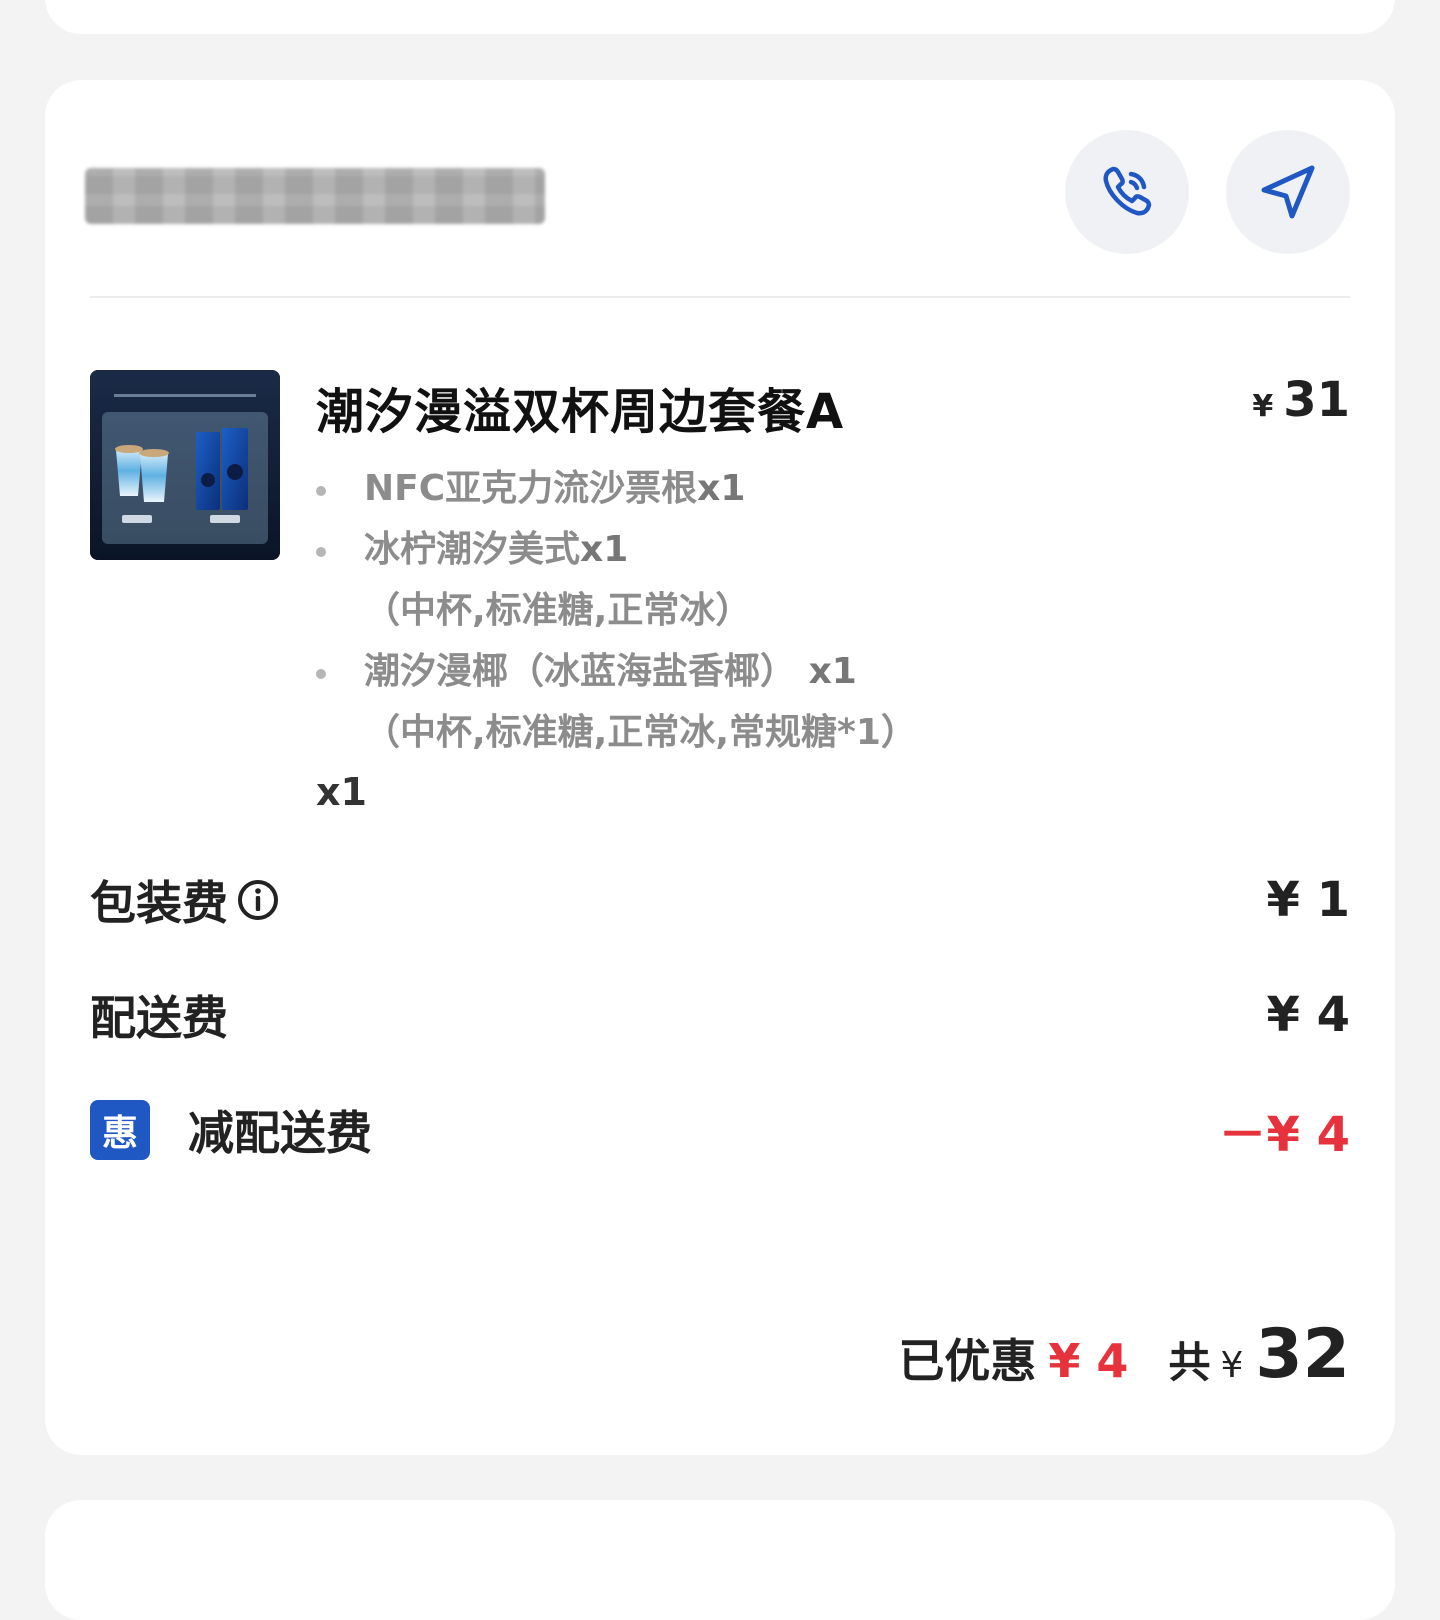 The image size is (1440, 1620). Describe the element at coordinates (720, 17) in the screenshot. I see `previous-card` at that location.